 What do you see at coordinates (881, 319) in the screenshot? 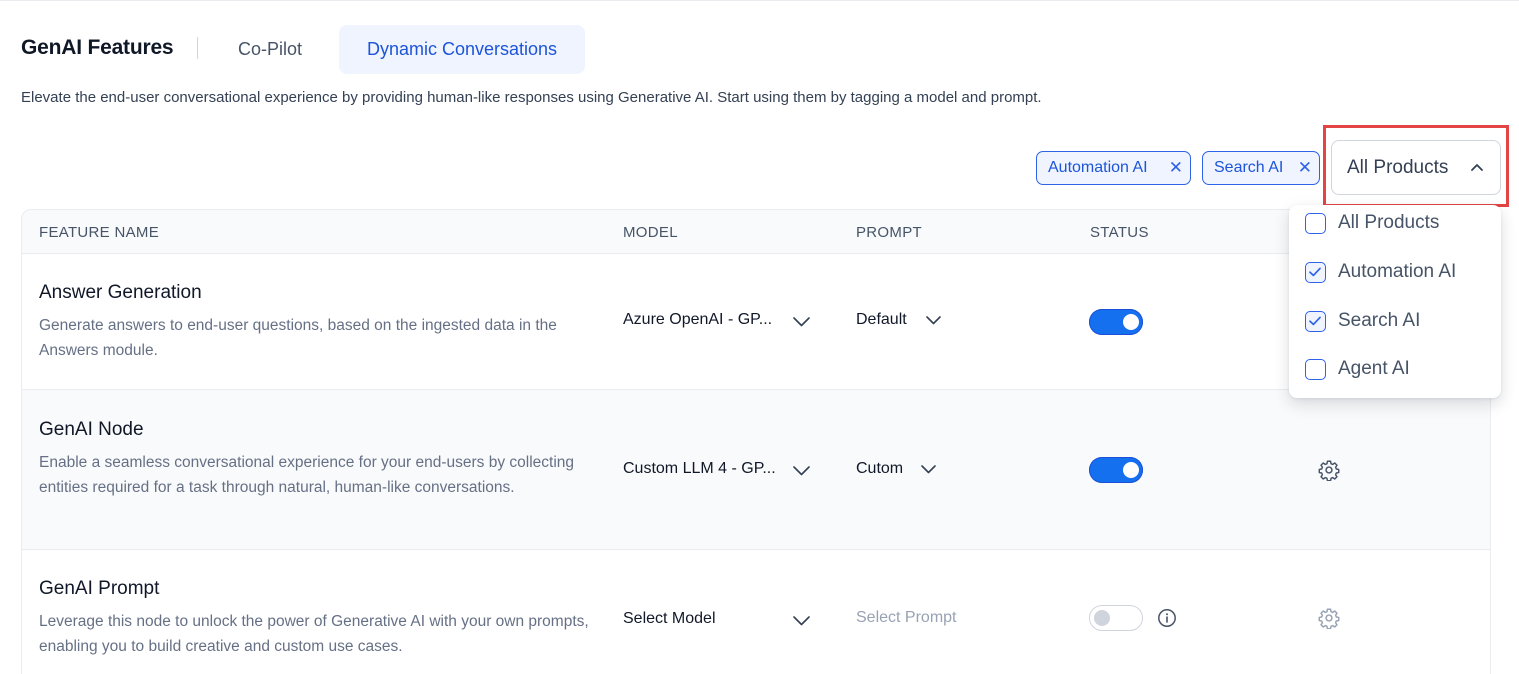
I see `prompt-select-value: Default` at bounding box center [881, 319].